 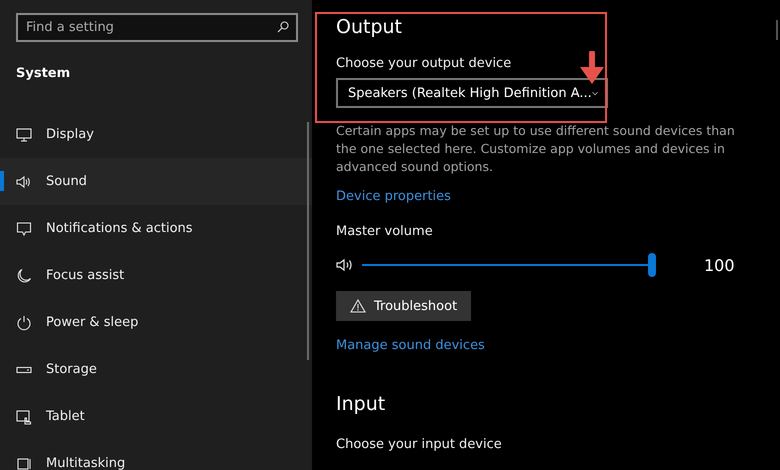 What do you see at coordinates (156, 134) in the screenshot?
I see `sidebar-item: Display` at bounding box center [156, 134].